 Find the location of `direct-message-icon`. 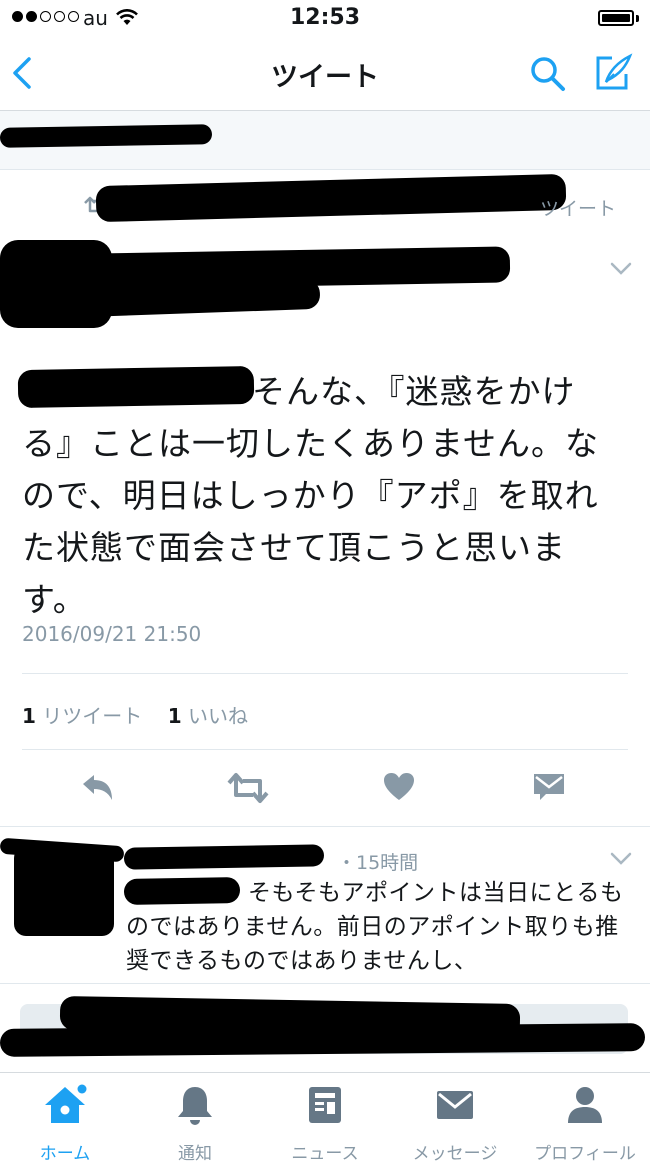

direct-message-icon is located at coordinates (549, 787).